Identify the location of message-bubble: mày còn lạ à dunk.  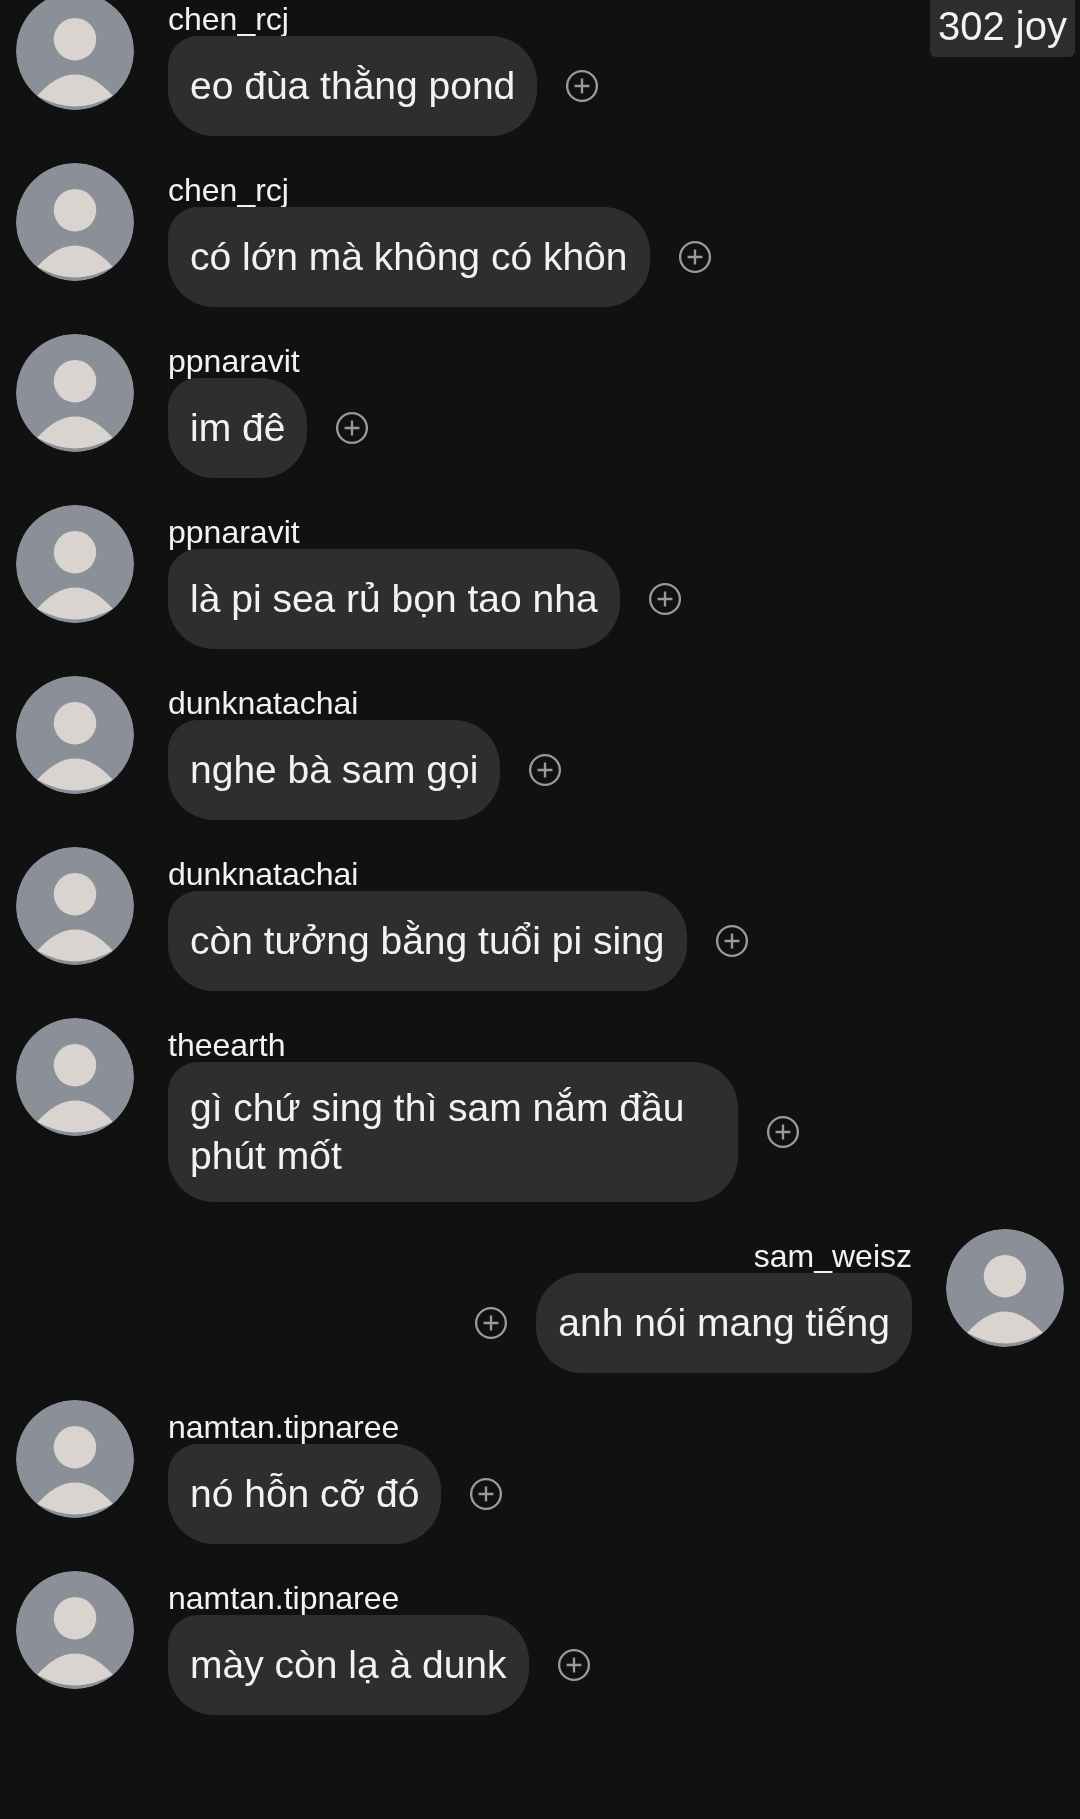
(348, 1665).